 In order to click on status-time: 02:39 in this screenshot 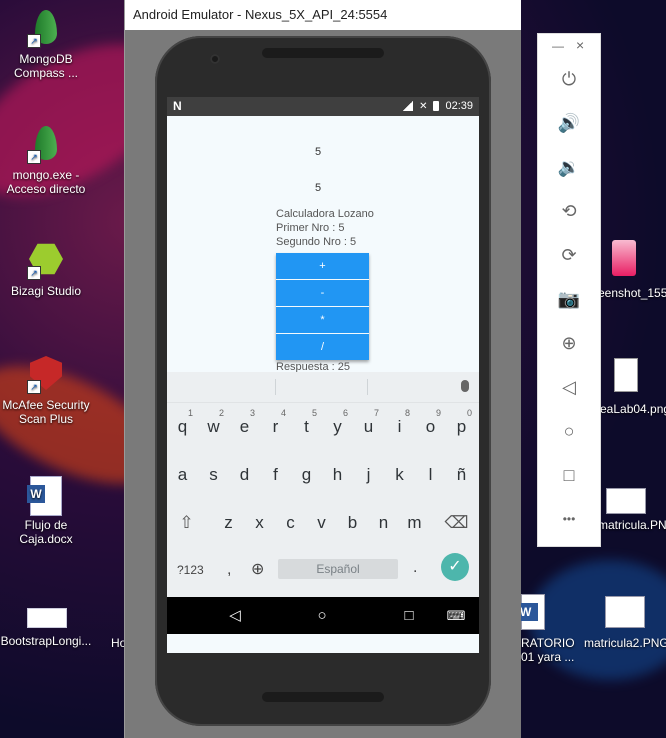, I will do `click(459, 106)`.